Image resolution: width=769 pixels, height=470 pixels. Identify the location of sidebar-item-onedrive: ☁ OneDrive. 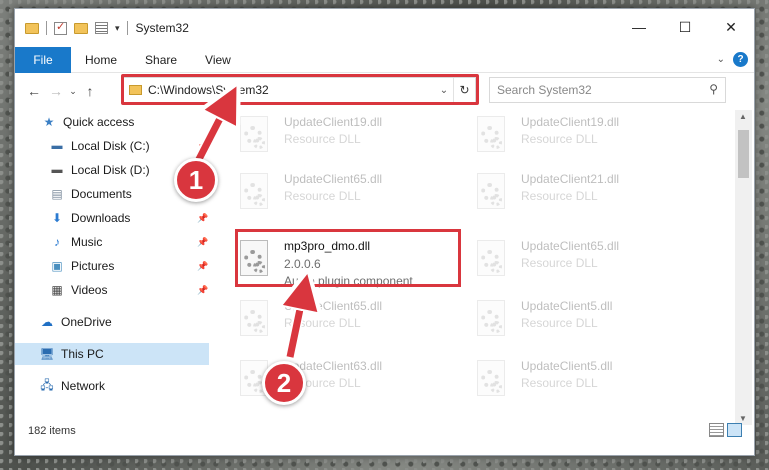
(75, 322).